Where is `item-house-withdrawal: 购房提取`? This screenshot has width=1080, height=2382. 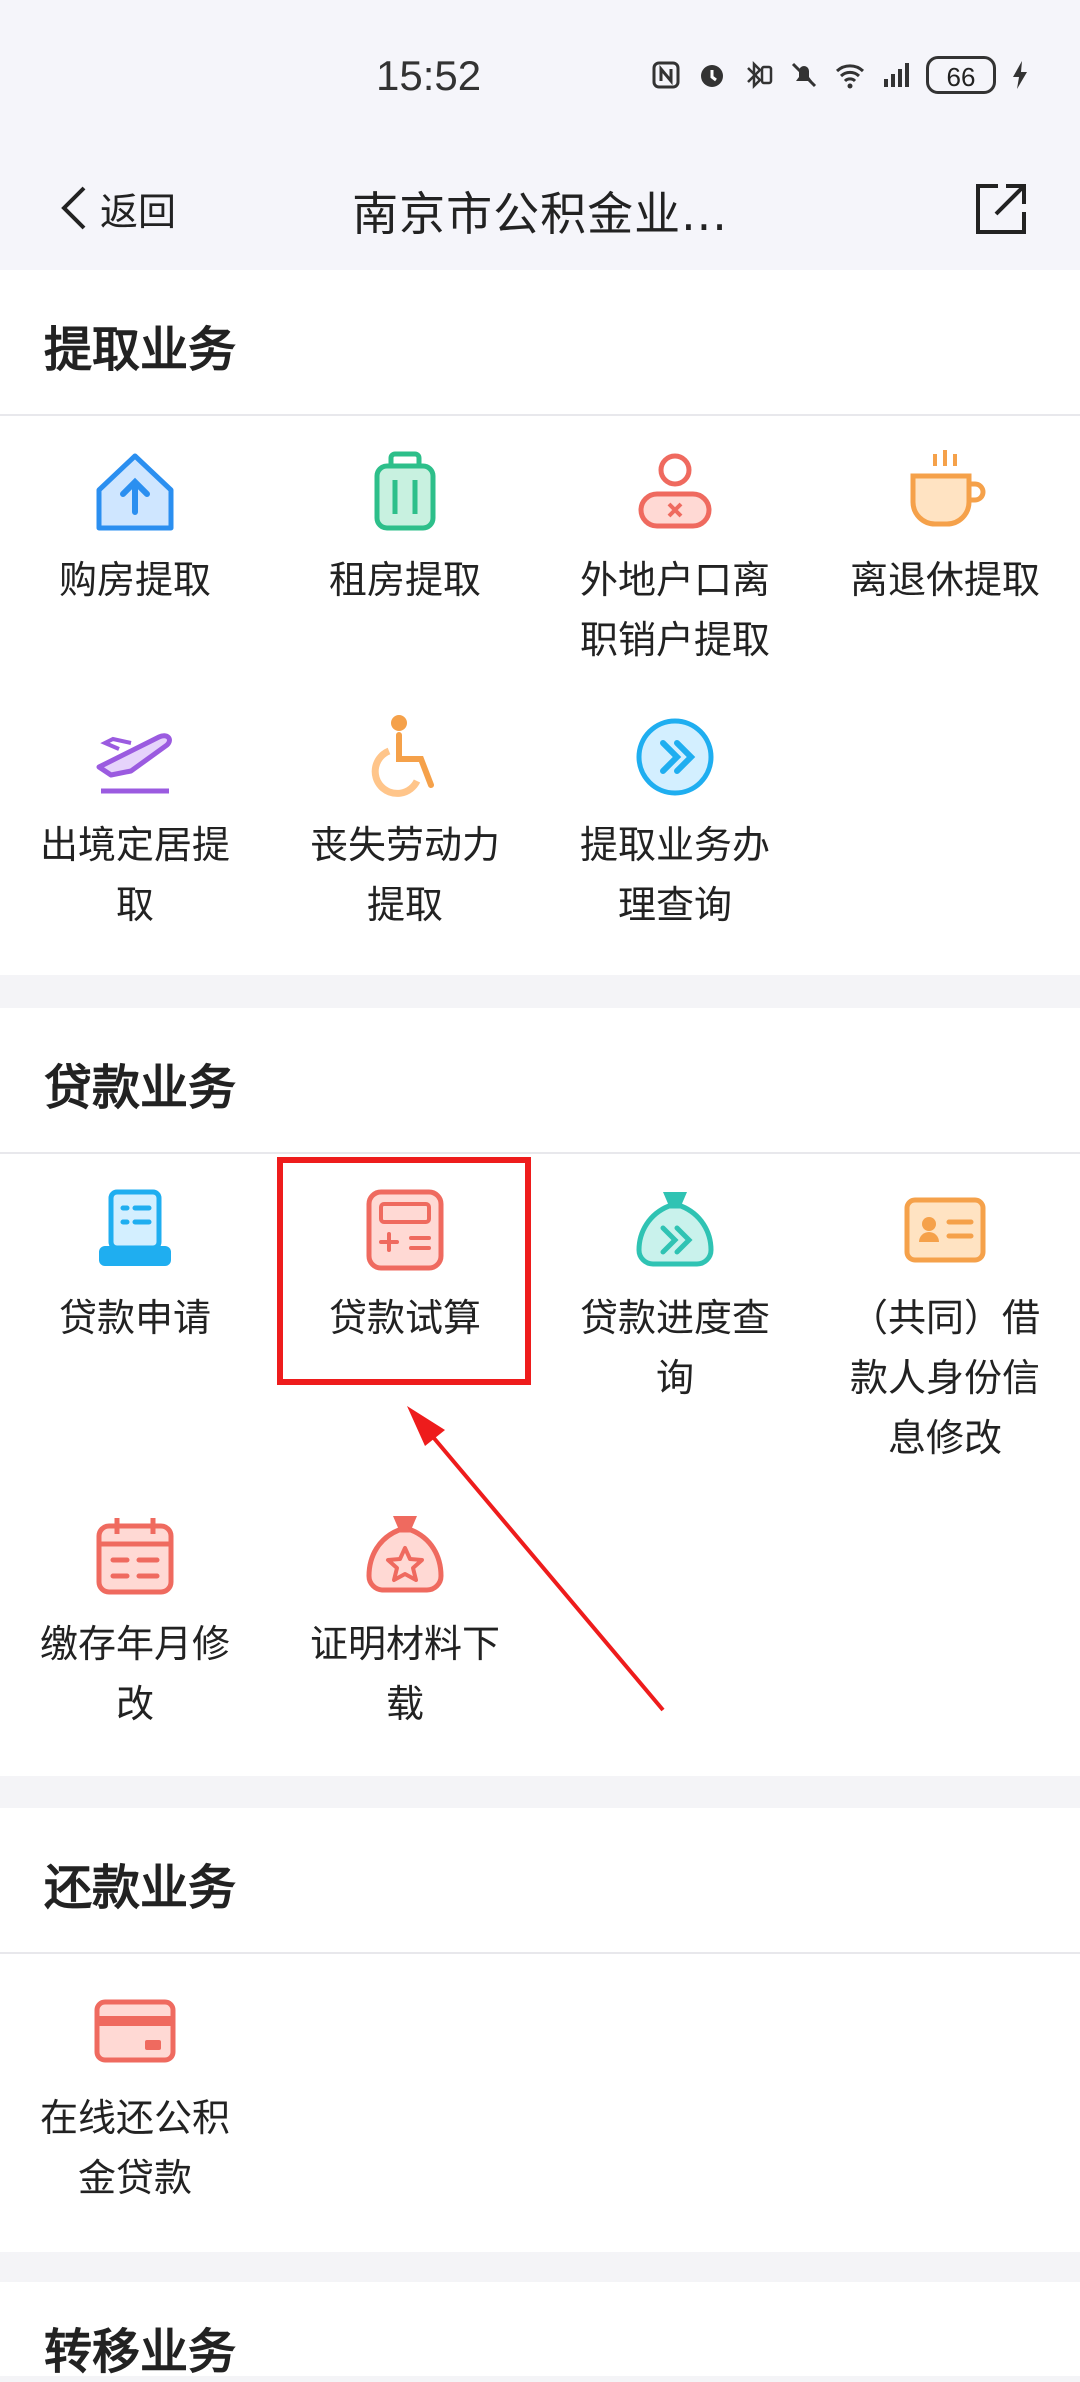
item-house-withdrawal: 购房提取 is located at coordinates (135, 528).